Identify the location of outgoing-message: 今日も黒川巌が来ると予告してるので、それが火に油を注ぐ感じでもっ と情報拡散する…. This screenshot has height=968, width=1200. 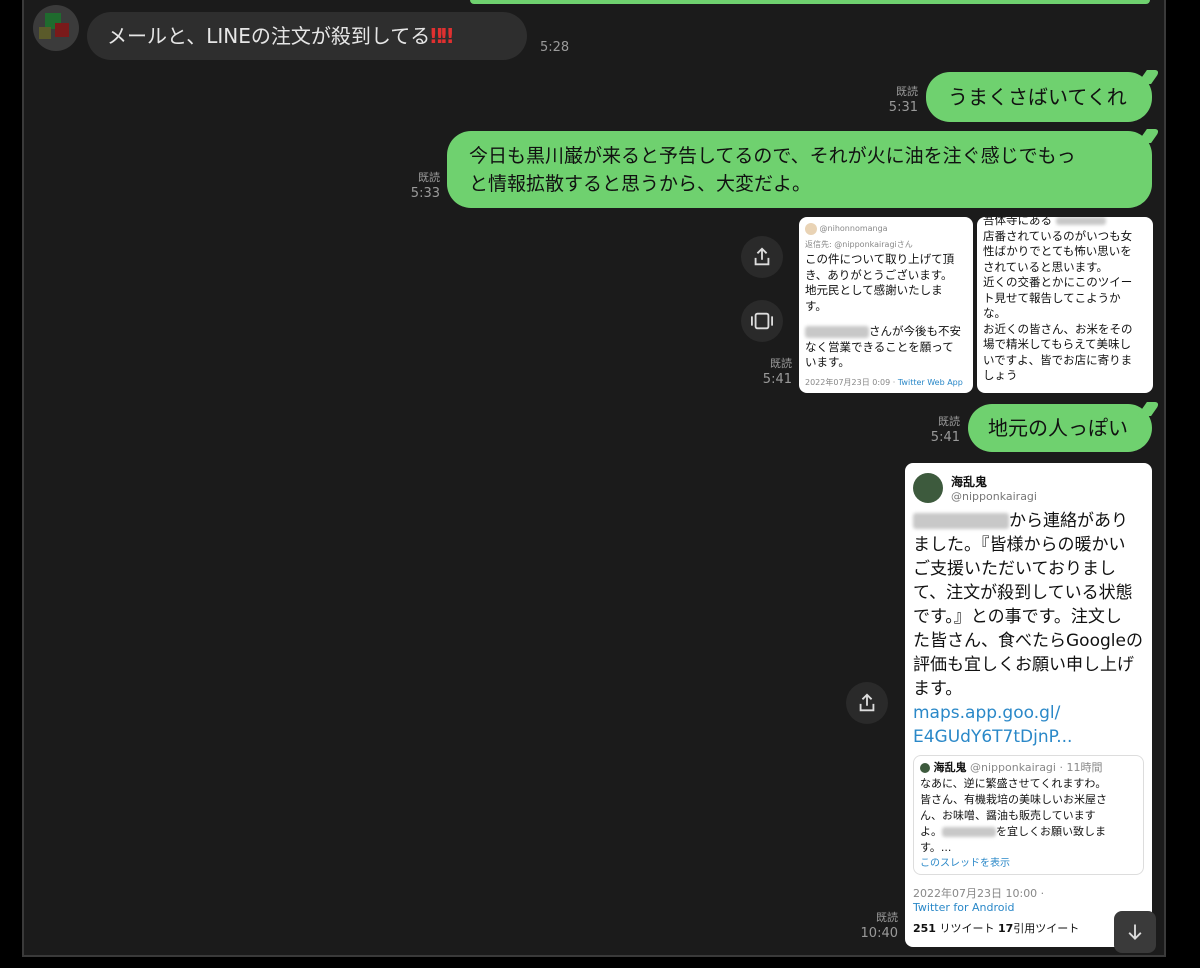
(804, 168).